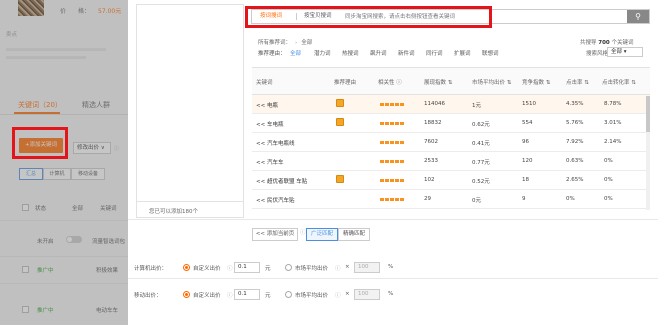 The image size is (658, 325). I want to click on row-avg-bid: 0.62元, so click(481, 125).